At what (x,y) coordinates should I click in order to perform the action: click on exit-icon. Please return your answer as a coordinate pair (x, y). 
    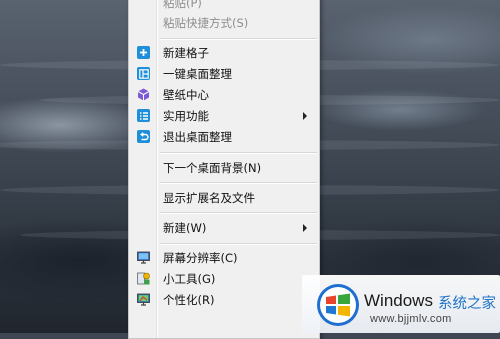
    Looking at the image, I should click on (143, 136).